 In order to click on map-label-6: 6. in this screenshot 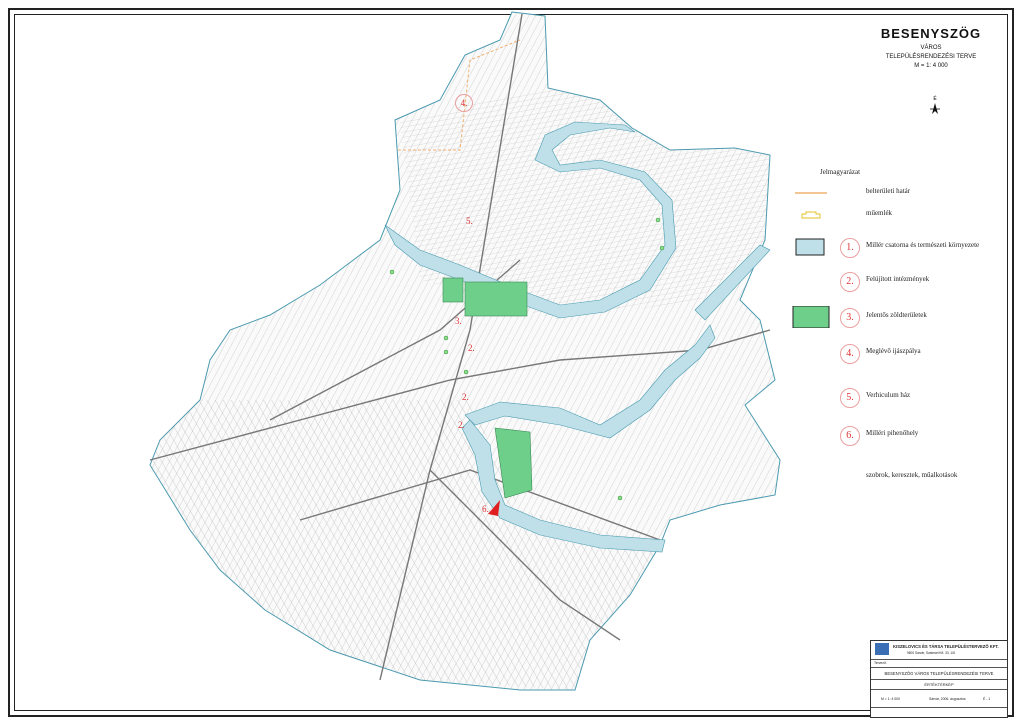, I will do `click(485, 509)`.